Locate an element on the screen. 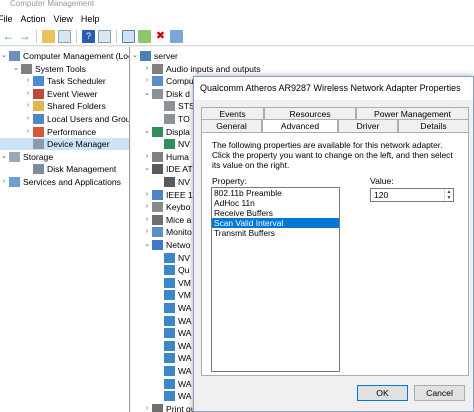  forward-icon: → is located at coordinates (24, 36).